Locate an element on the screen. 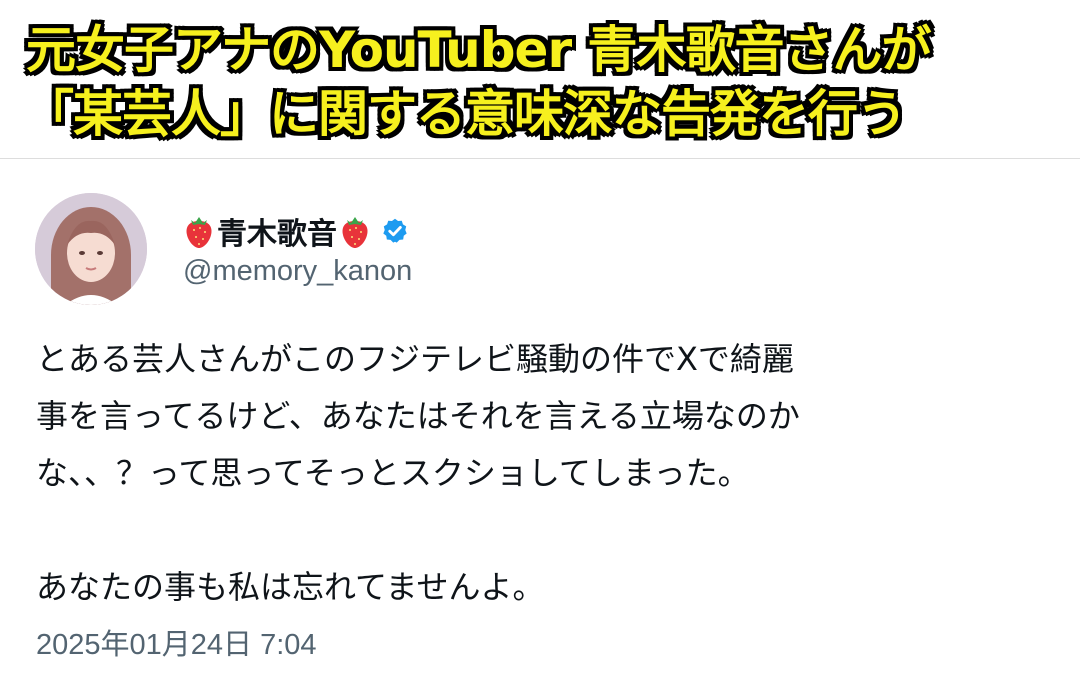 The image size is (1080, 682). tweet-timestamp: 2025年01月24日 7:04 is located at coordinates (176, 642).